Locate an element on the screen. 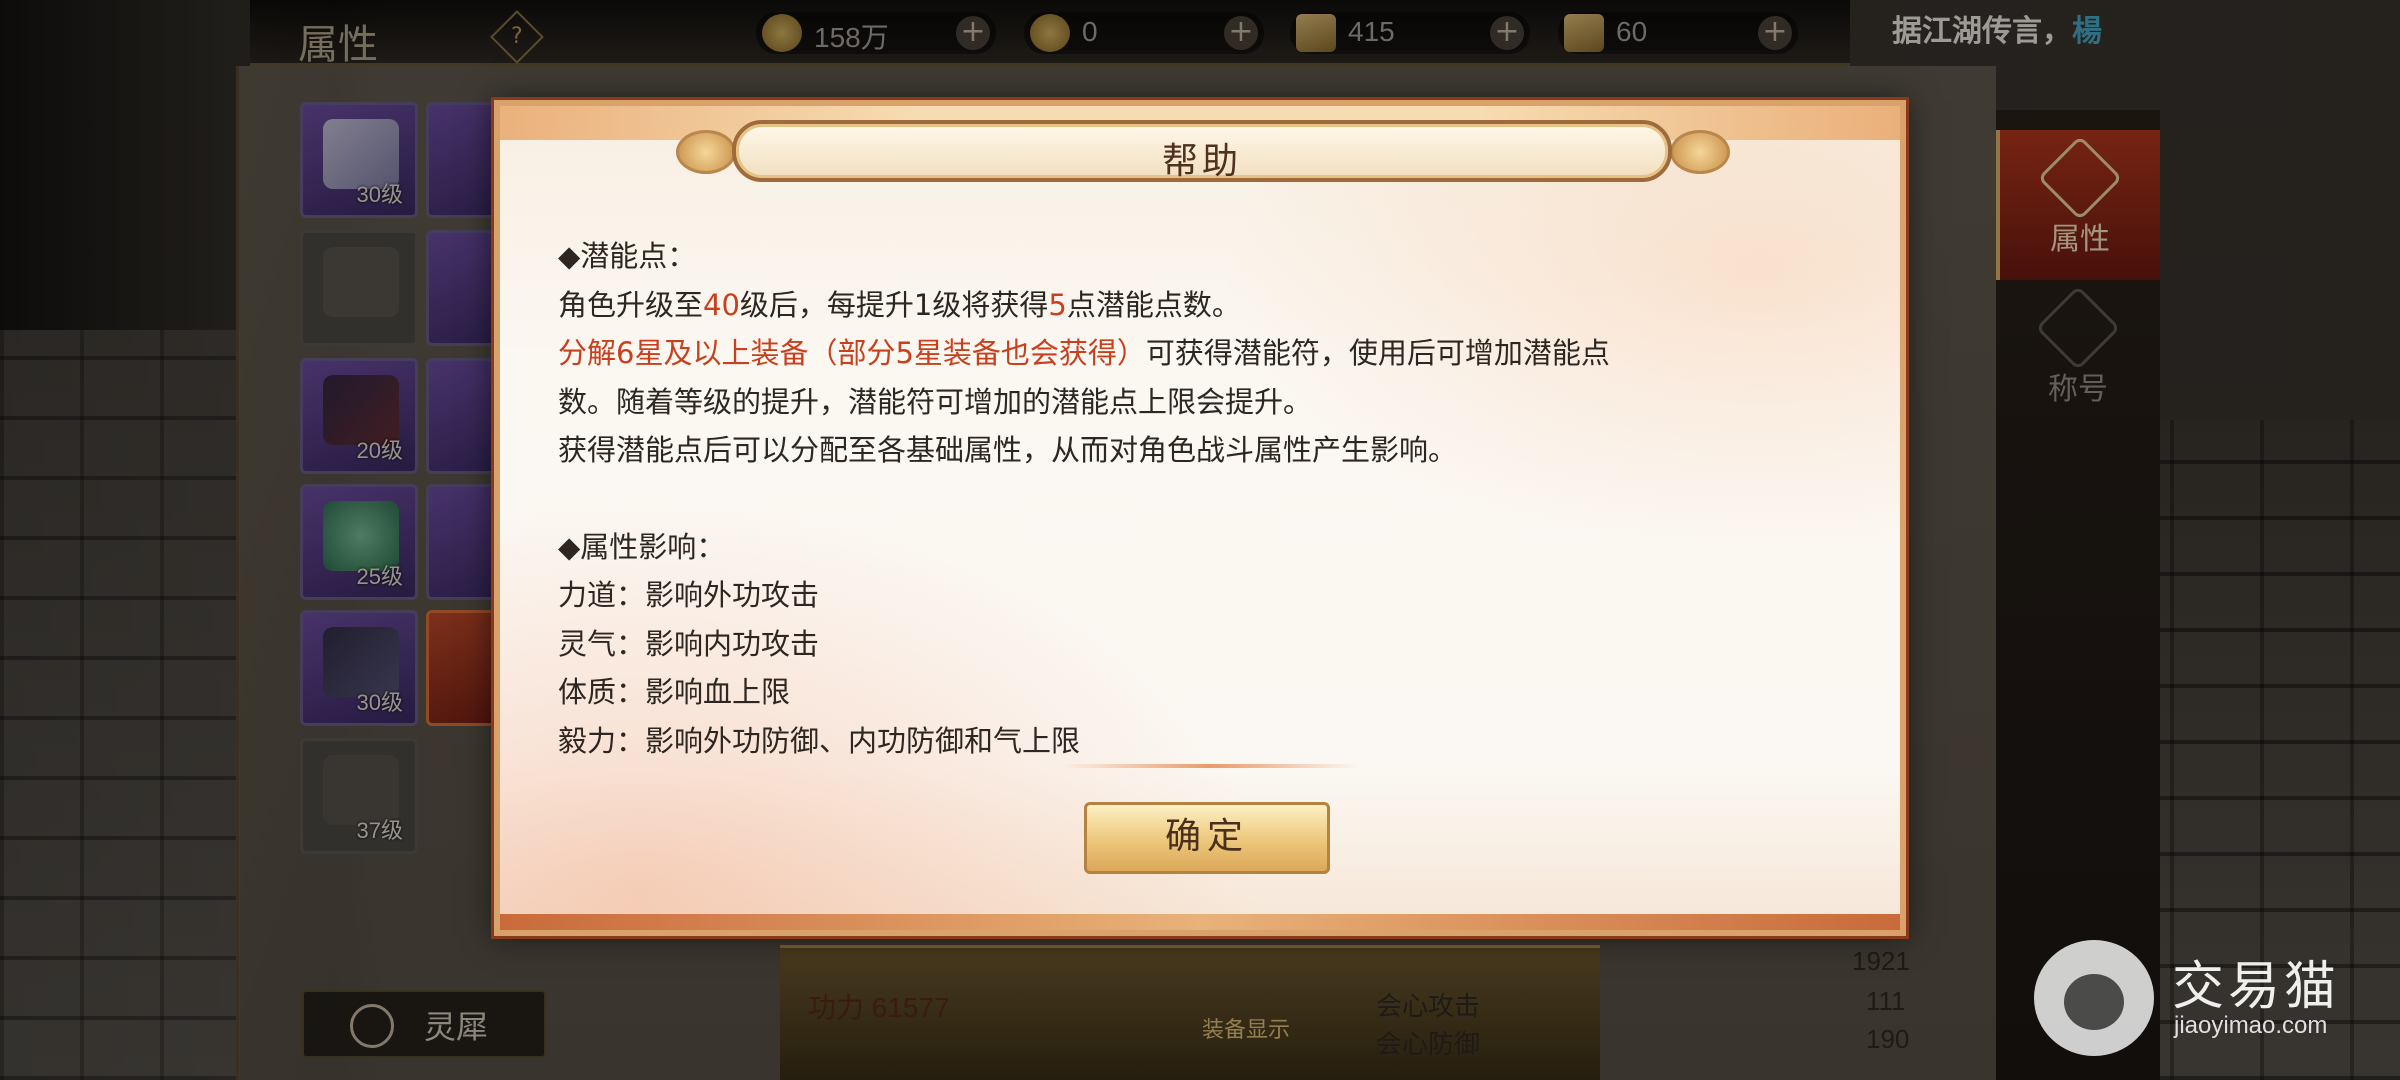  effect-perseverance: 毅力：影响外功防御、内功防御和气上限 is located at coordinates (819, 740).